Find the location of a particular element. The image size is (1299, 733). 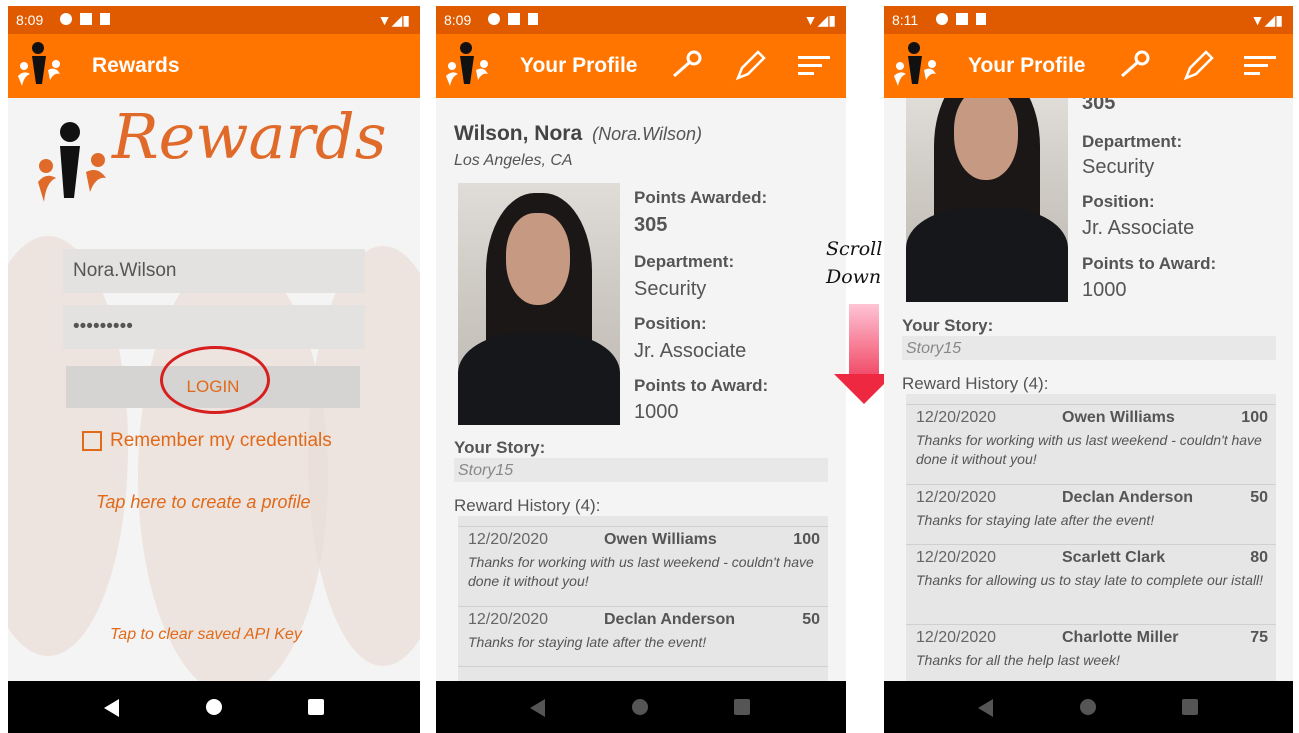

app-bar: Your Profile is located at coordinates (1088, 66).